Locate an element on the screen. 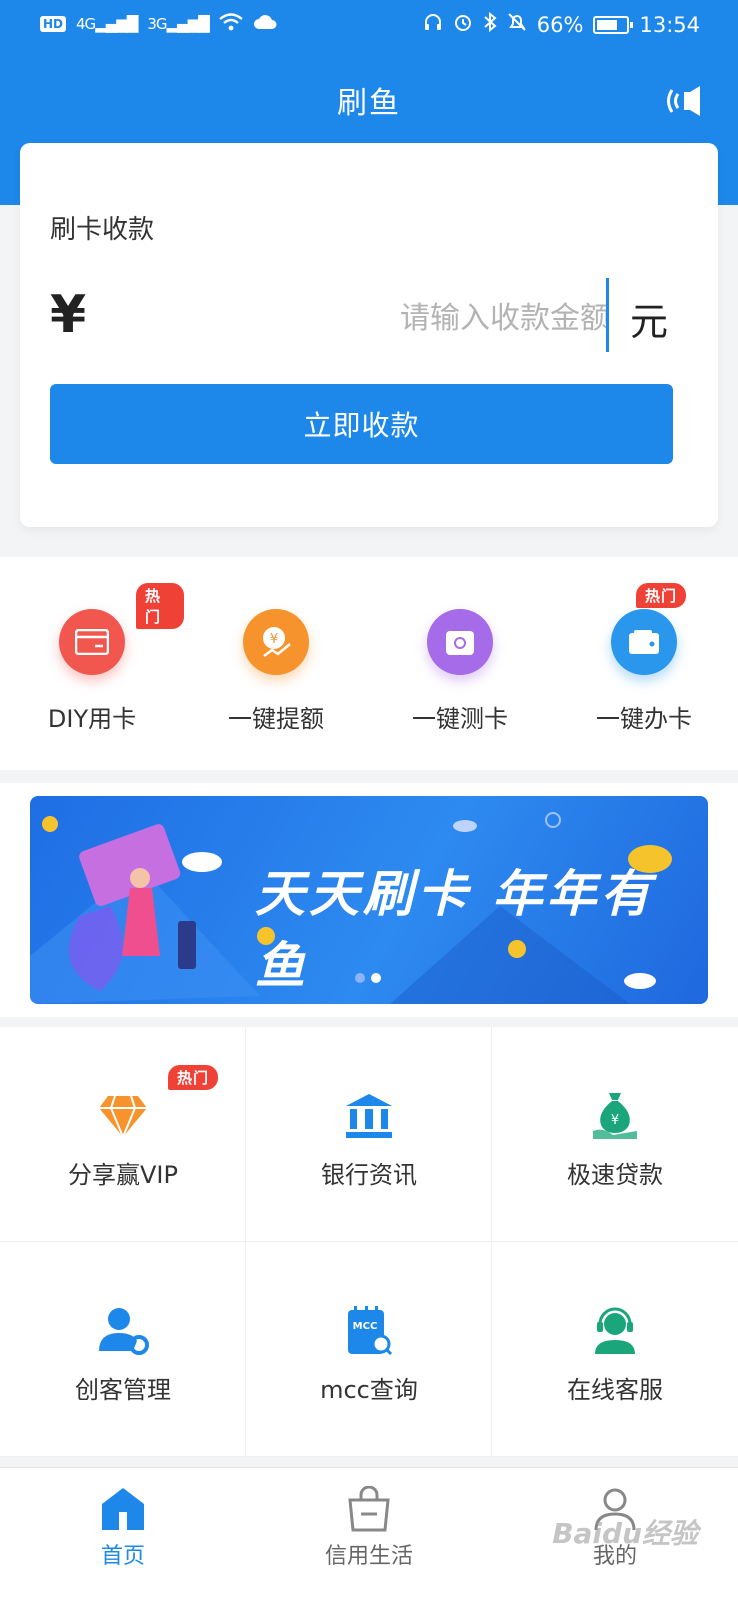 The width and height of the screenshot is (738, 1600). svg-text: MCC is located at coordinates (365, 1326).